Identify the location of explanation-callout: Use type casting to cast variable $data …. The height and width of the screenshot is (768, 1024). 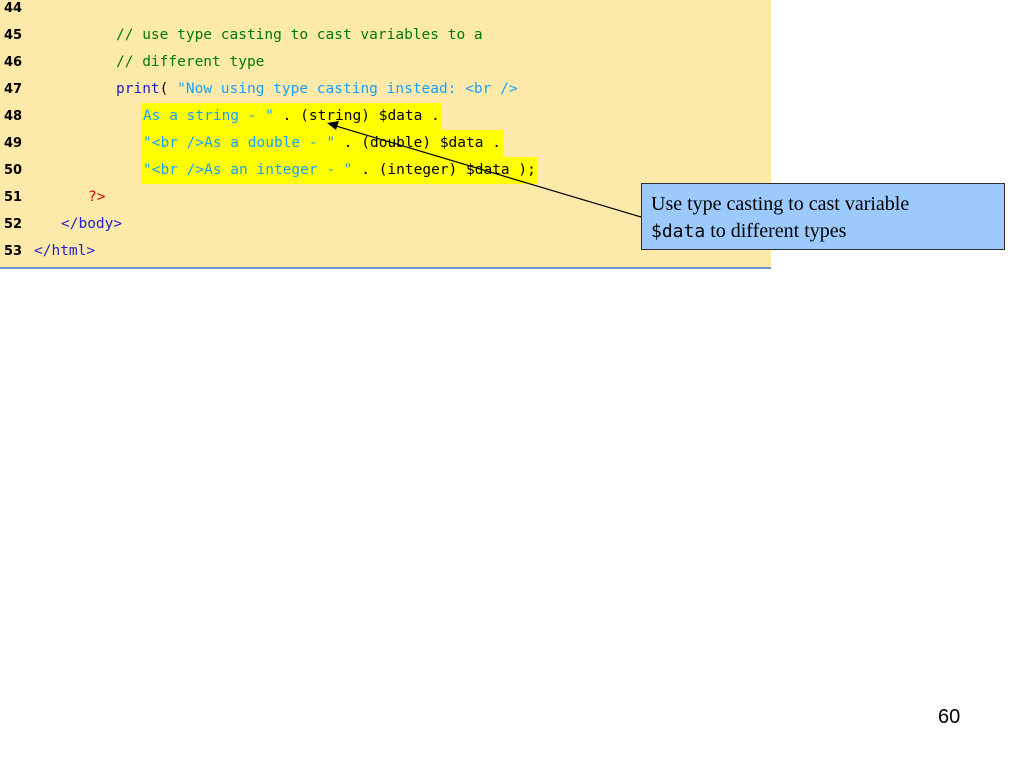
(823, 216).